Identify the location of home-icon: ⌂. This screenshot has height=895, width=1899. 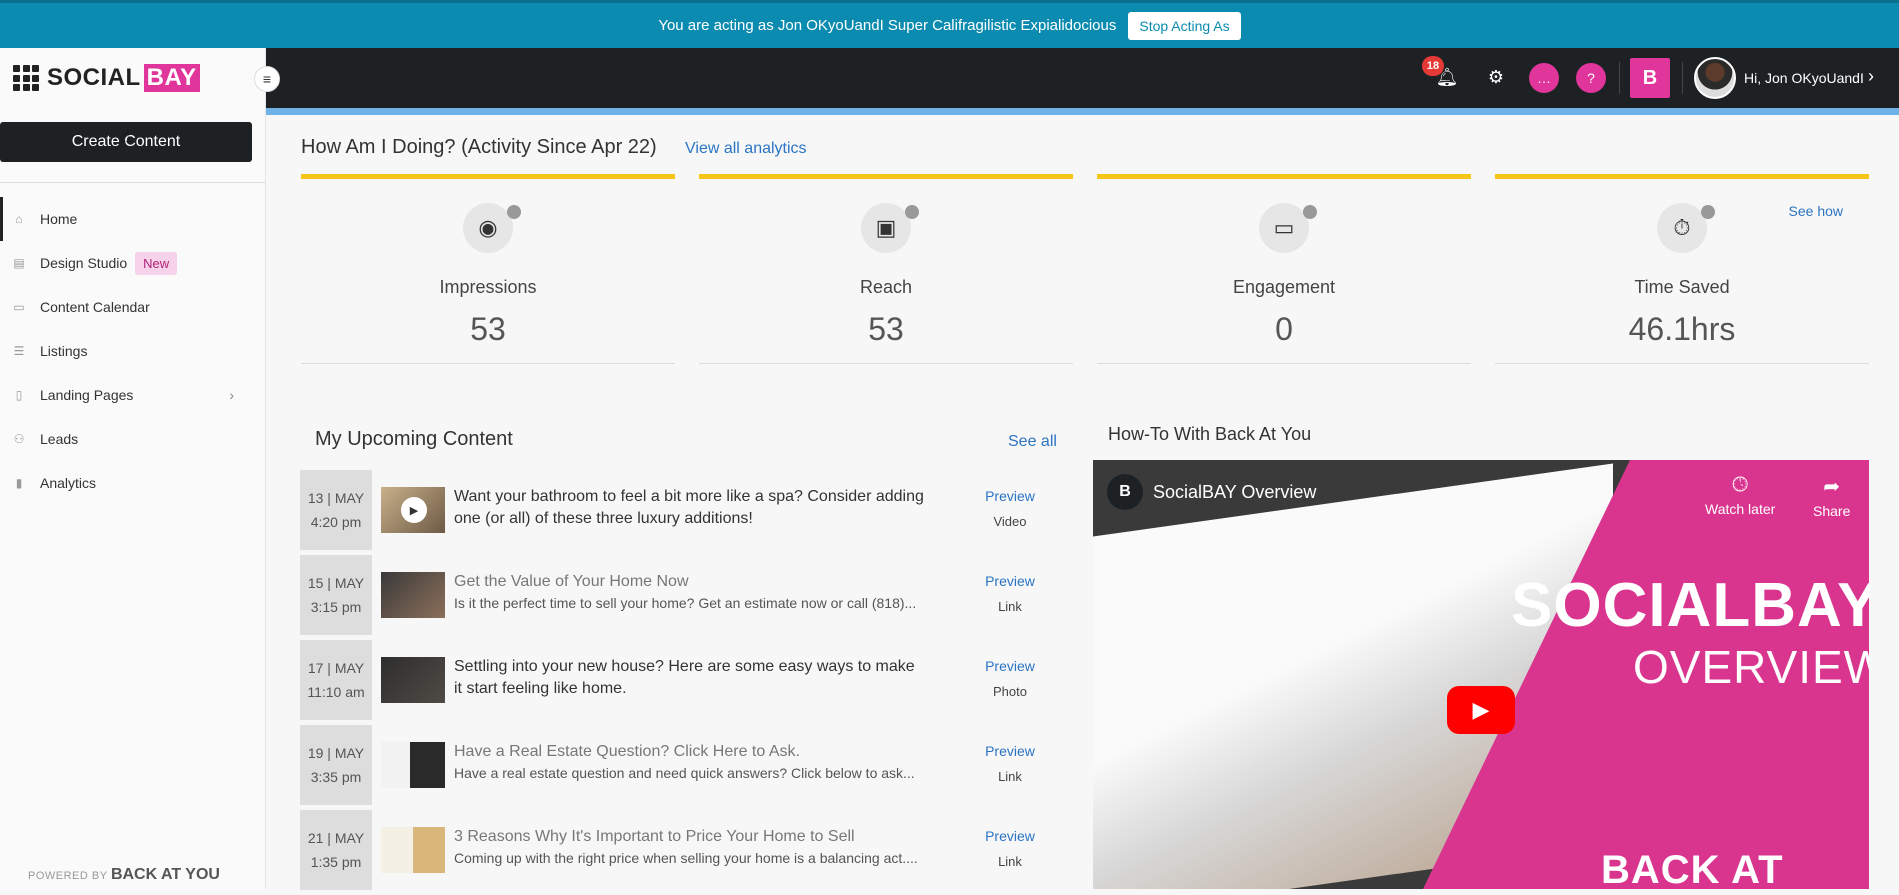
(19, 219).